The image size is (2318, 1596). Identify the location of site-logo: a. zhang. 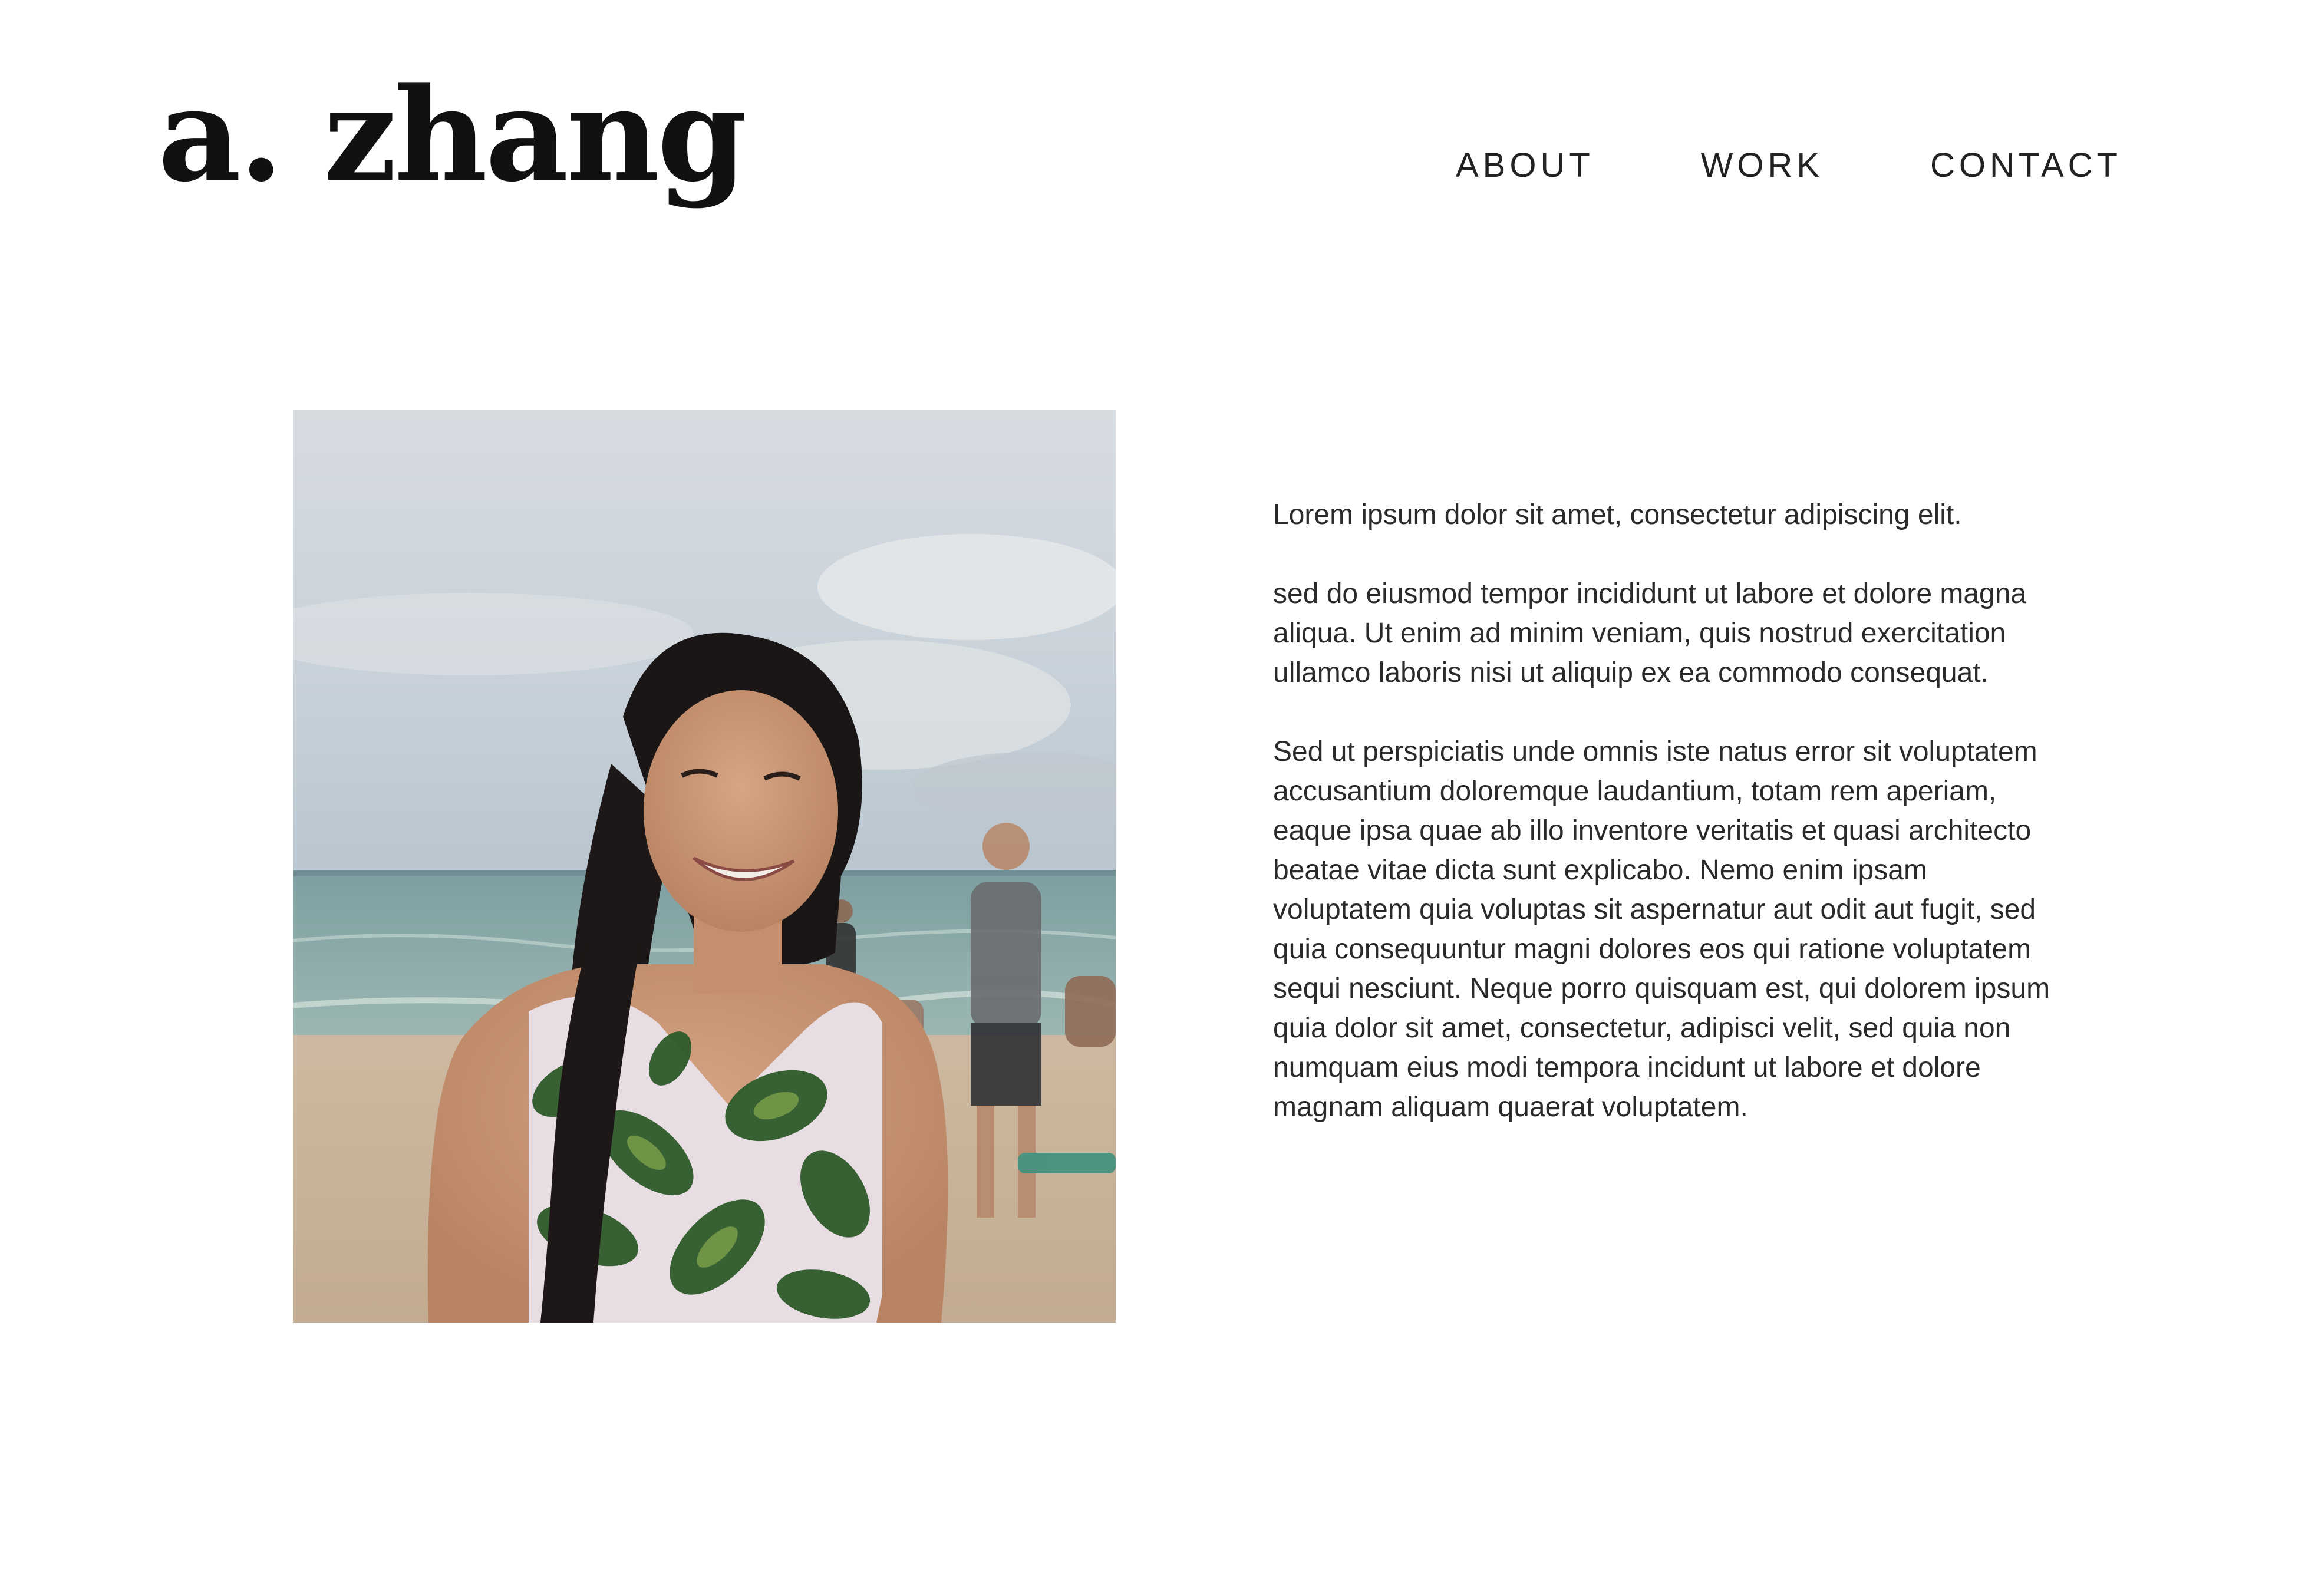
(452, 135).